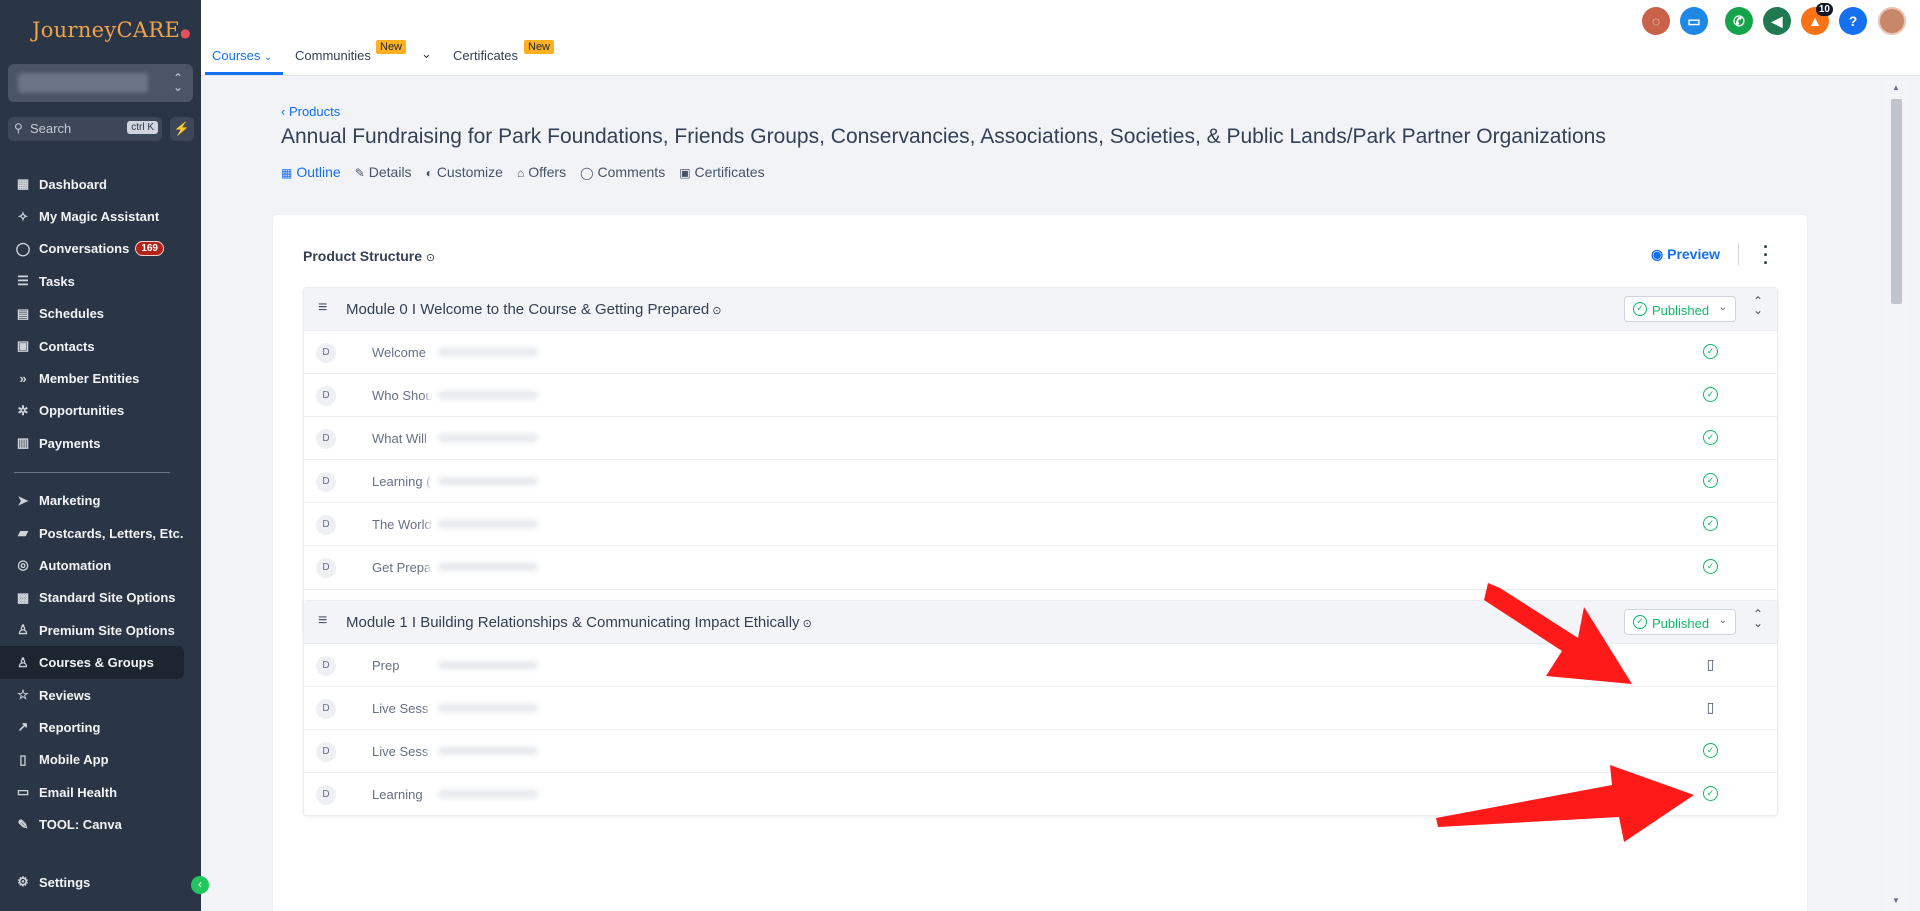 Image resolution: width=1920 pixels, height=911 pixels. I want to click on bell-icon: ▲ 10, so click(1817, 19).